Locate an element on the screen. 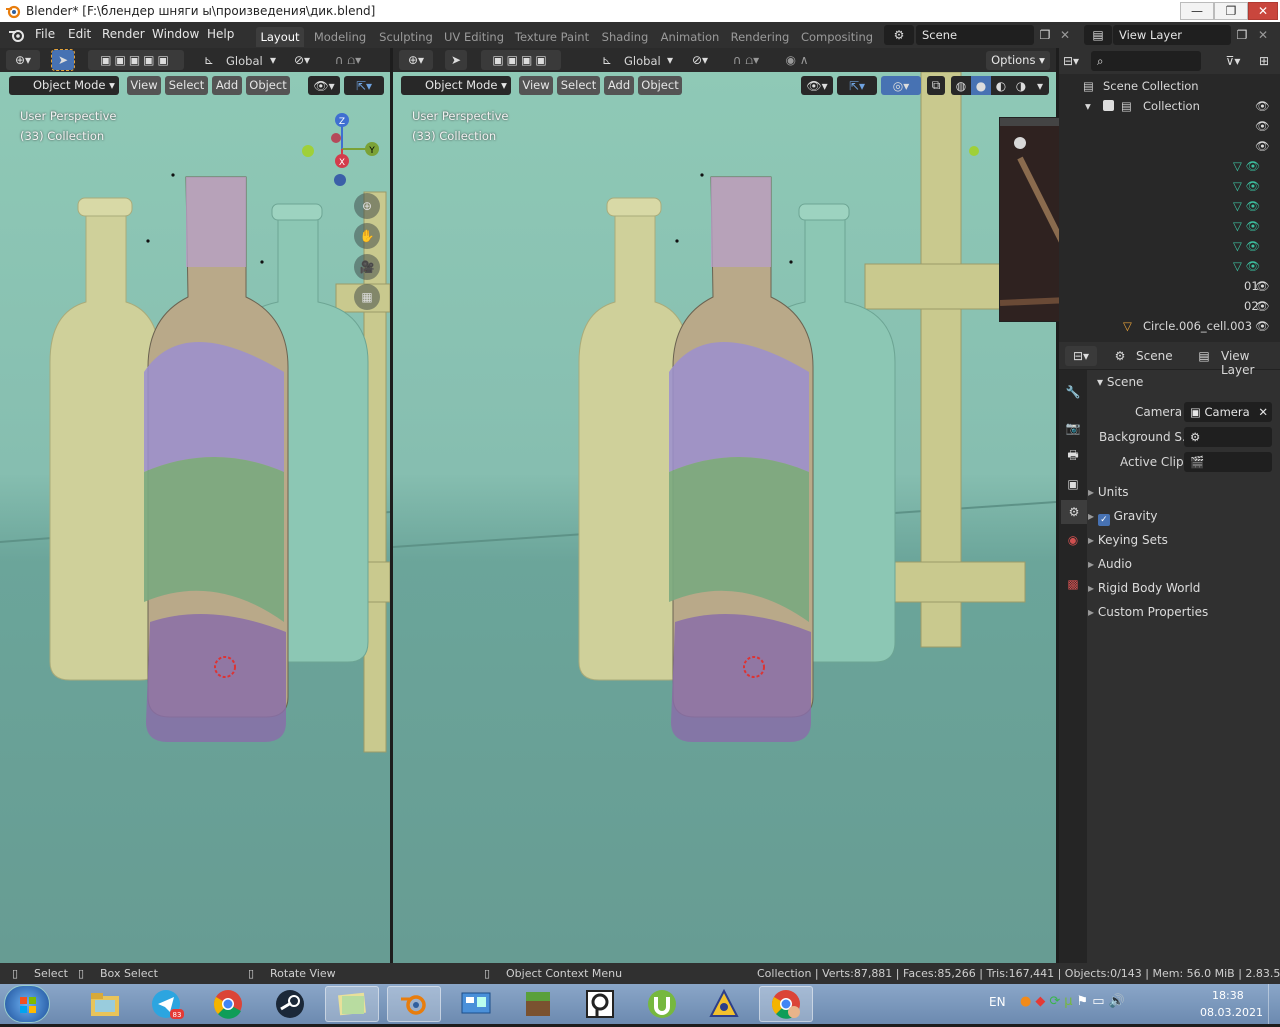 The width and height of the screenshot is (1280, 1027). view-layer-tab-icon: ▣ is located at coordinates (1073, 484).